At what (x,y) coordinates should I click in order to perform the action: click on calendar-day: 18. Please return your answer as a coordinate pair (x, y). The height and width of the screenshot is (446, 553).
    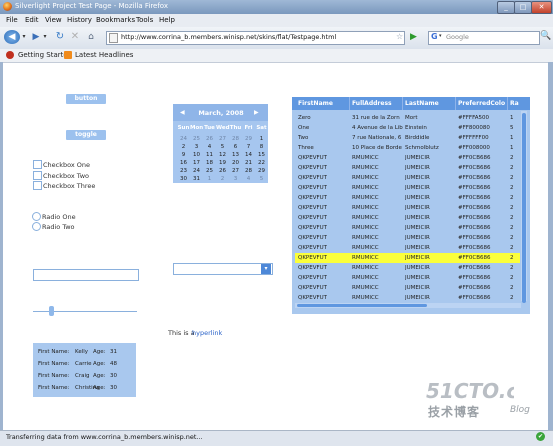
    Looking at the image, I should click on (209, 163).